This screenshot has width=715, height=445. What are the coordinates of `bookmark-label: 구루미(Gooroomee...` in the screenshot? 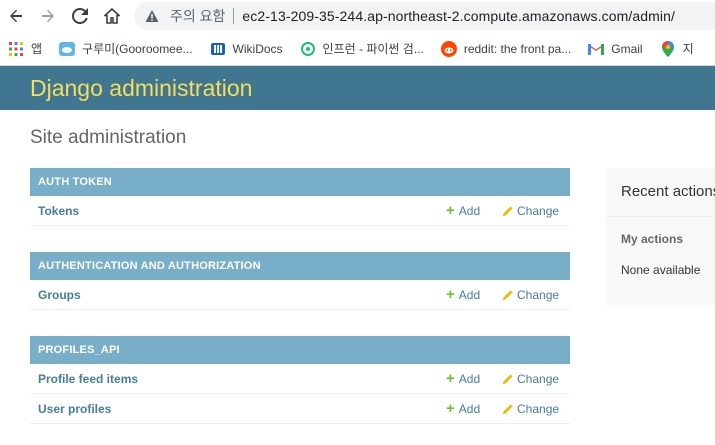 It's located at (137, 49).